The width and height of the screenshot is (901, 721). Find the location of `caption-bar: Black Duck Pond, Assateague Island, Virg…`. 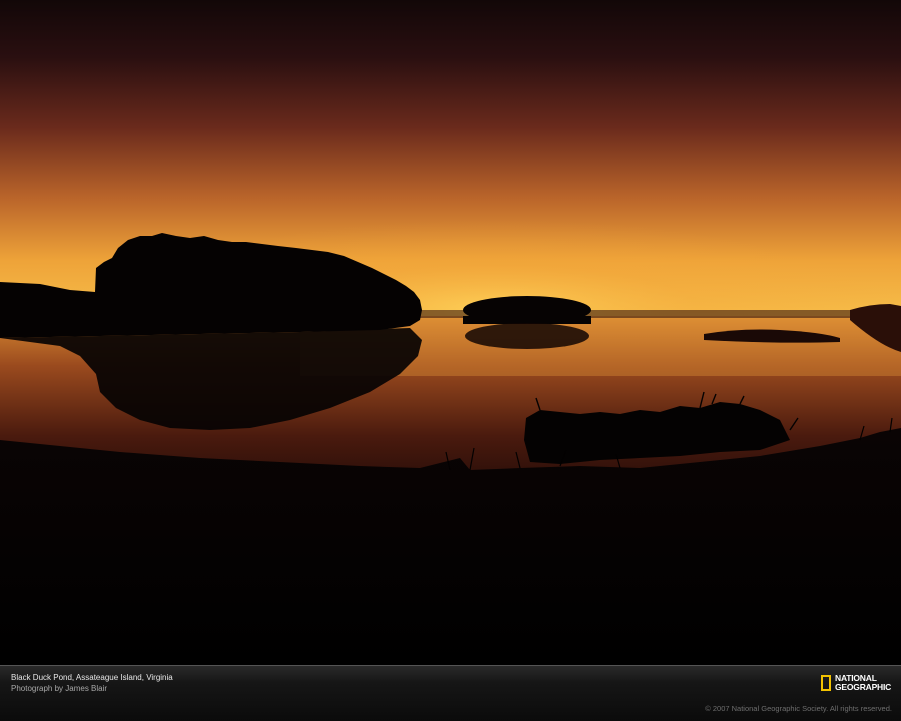

caption-bar: Black Duck Pond, Assateague Island, Virg… is located at coordinates (450, 693).